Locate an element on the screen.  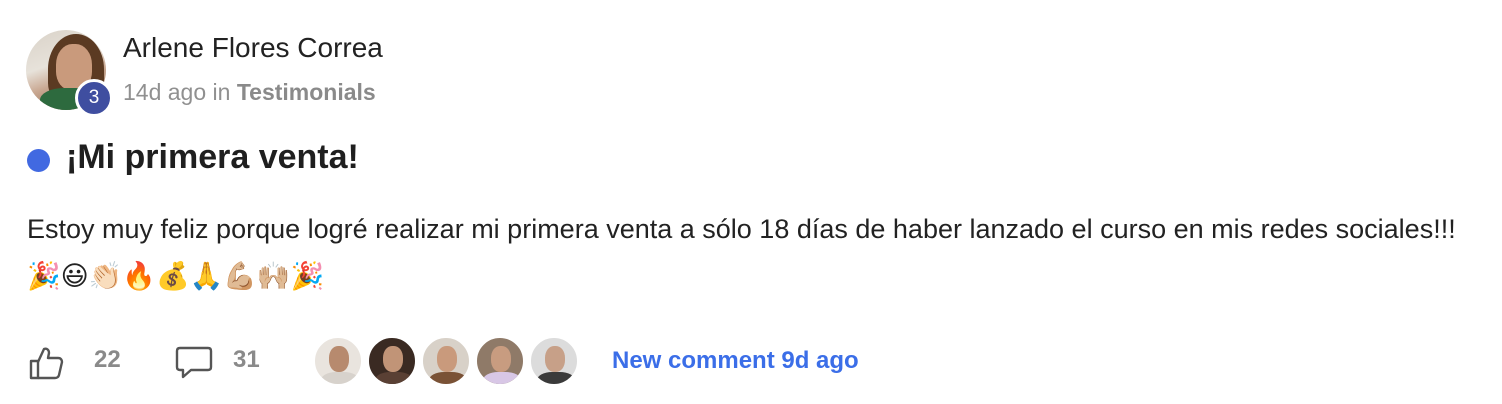
post-title: ¡Mi primera venta! is located at coordinates (212, 157).